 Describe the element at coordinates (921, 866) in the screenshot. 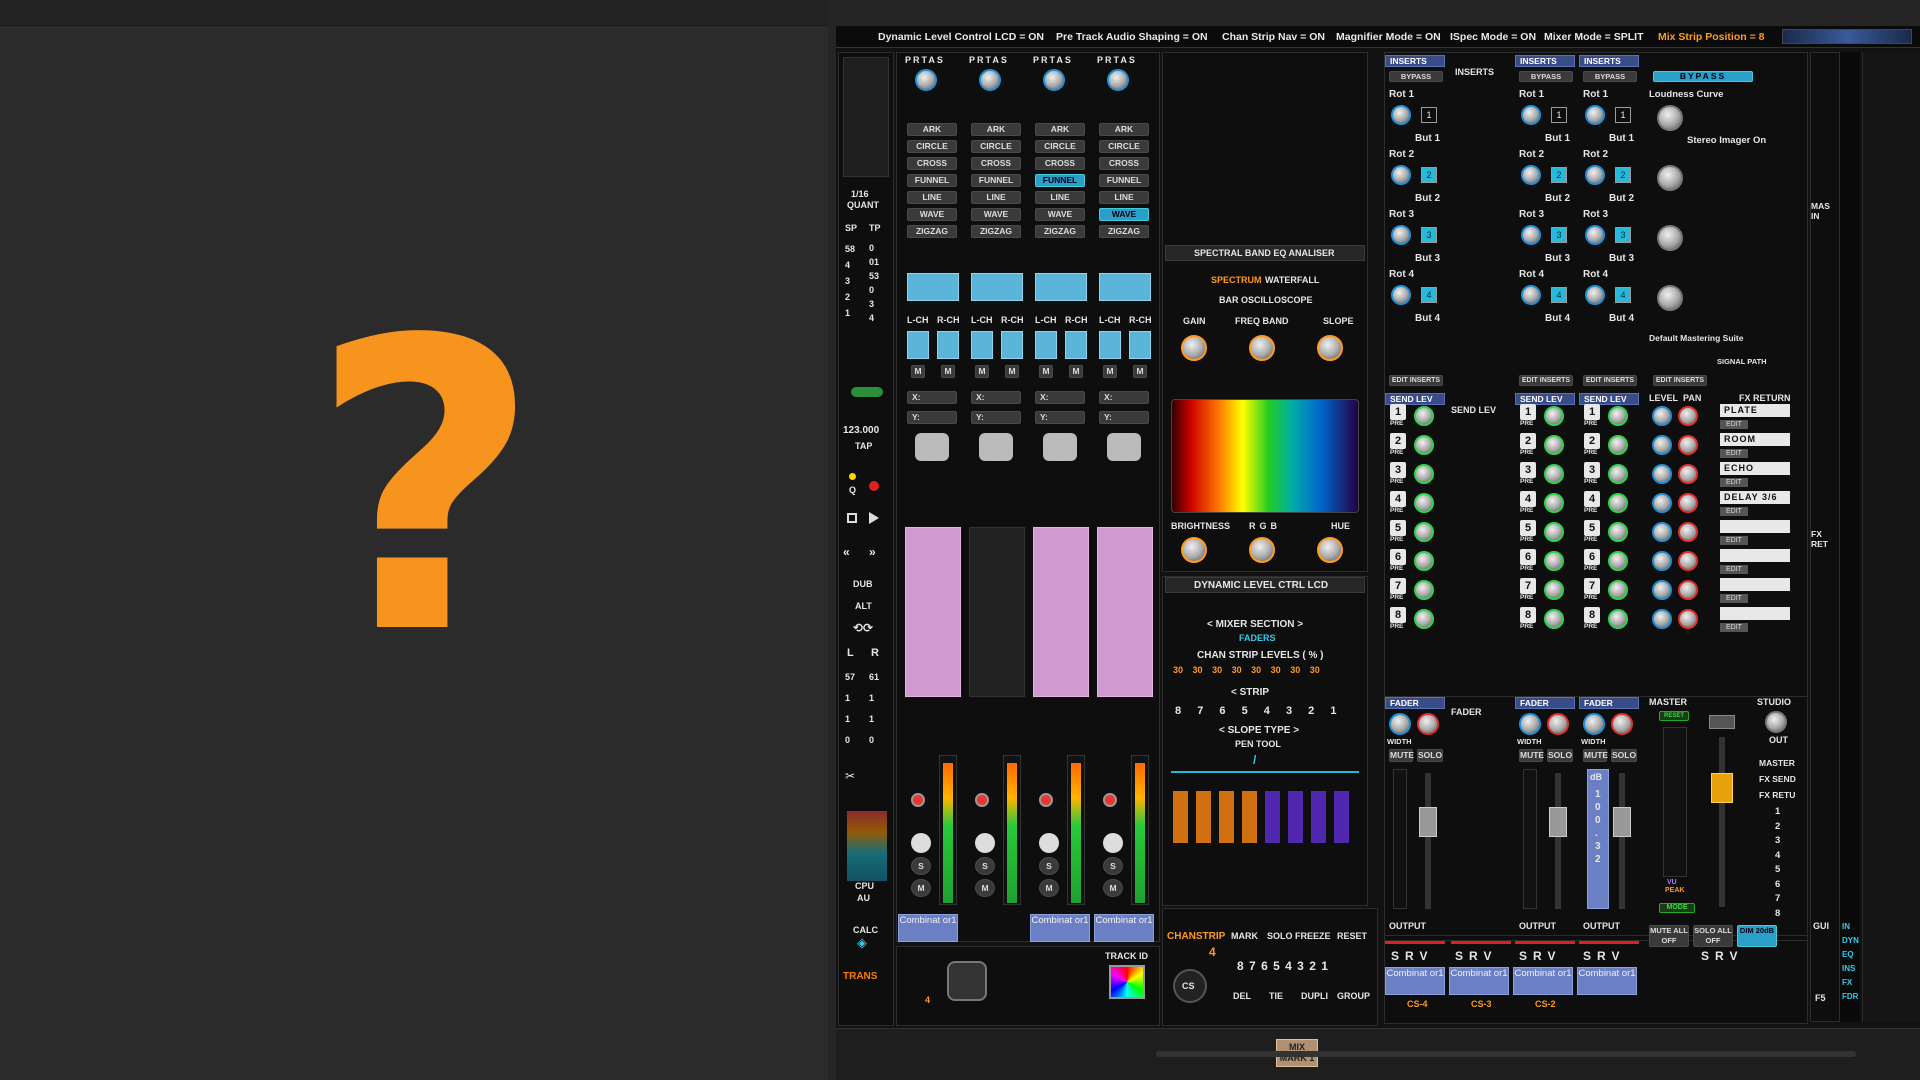

I see `solo-button: S` at that location.